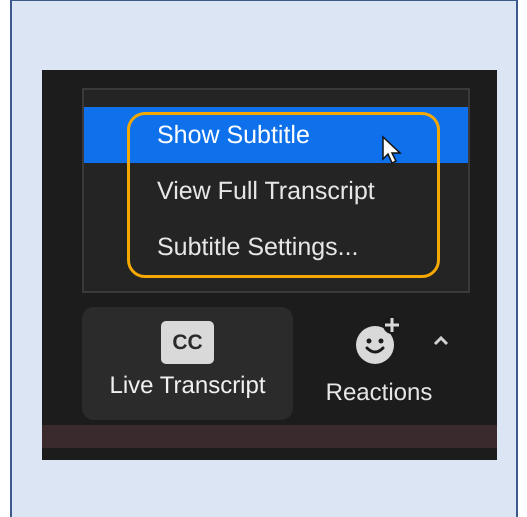 The image size is (527, 517). I want to click on live-transcript-button: CC Live Transcript, so click(187, 363).